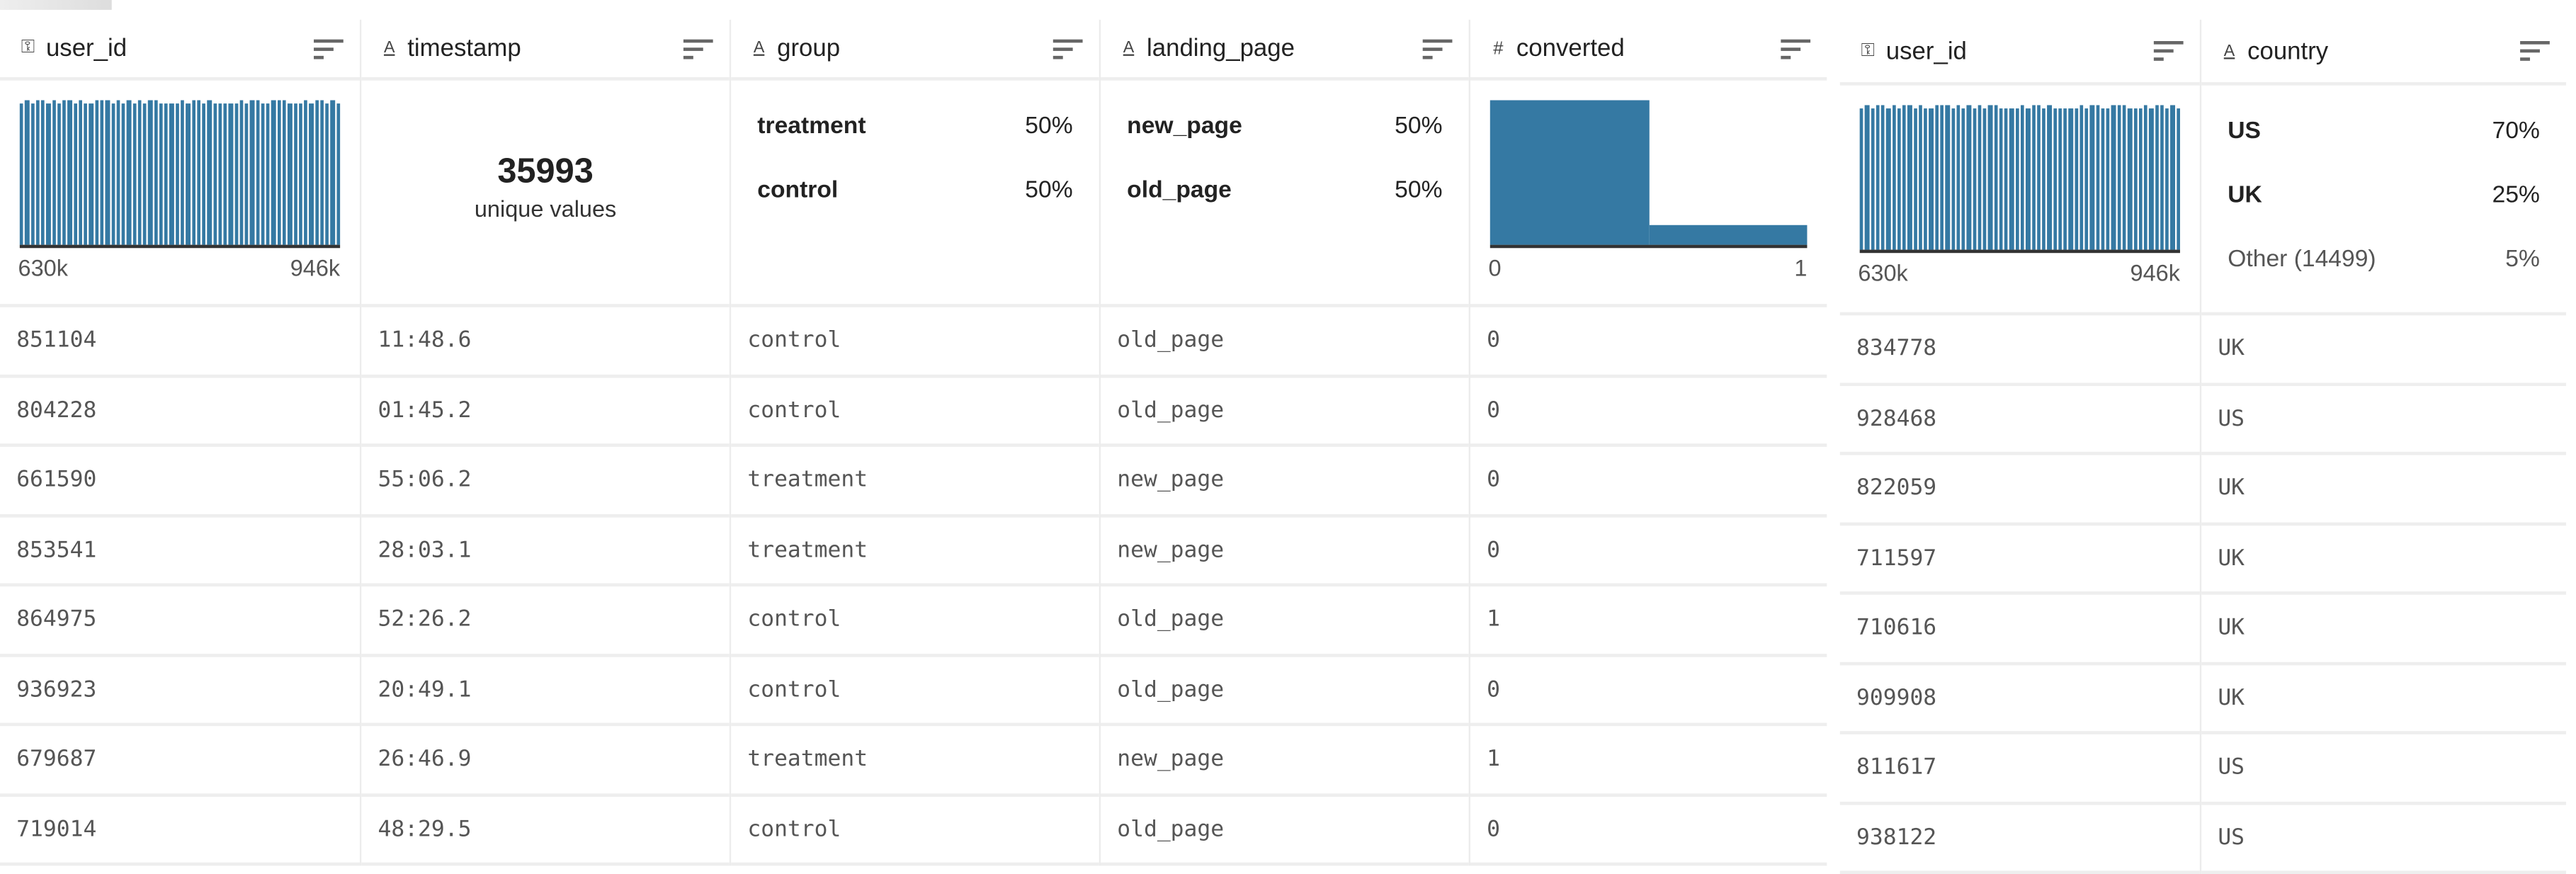 The height and width of the screenshot is (874, 2576). Describe the element at coordinates (545, 692) in the screenshot. I see `table-cell: 20:49.1` at that location.